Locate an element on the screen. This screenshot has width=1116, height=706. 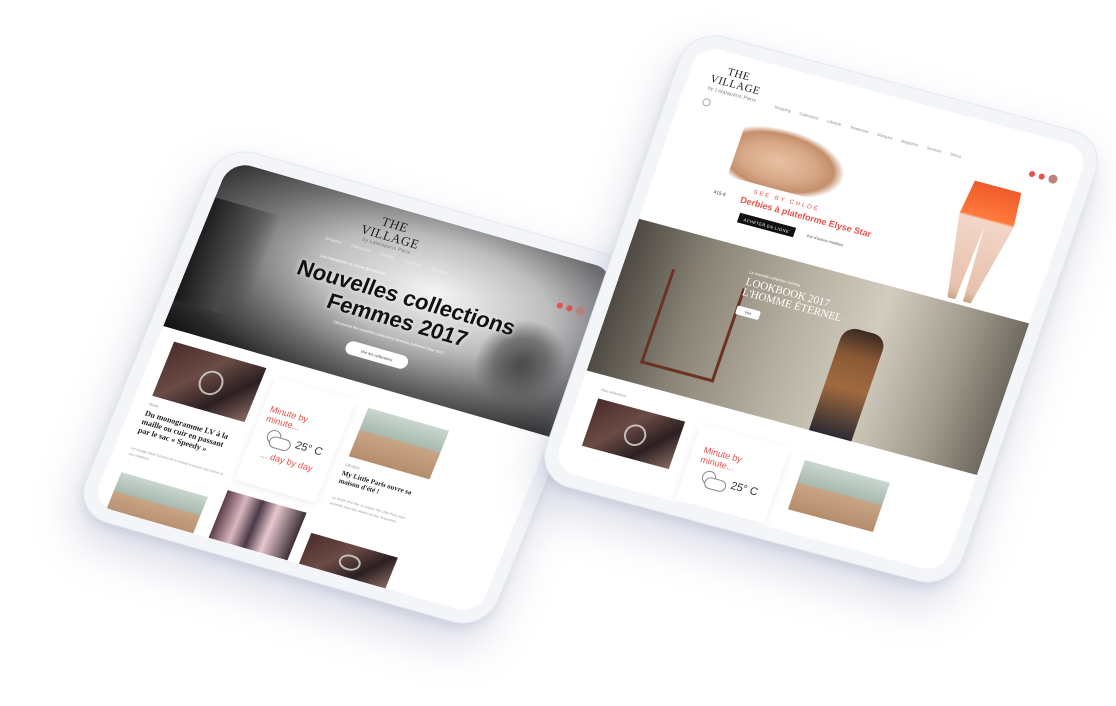
product-price: 415 € is located at coordinates (719, 194).